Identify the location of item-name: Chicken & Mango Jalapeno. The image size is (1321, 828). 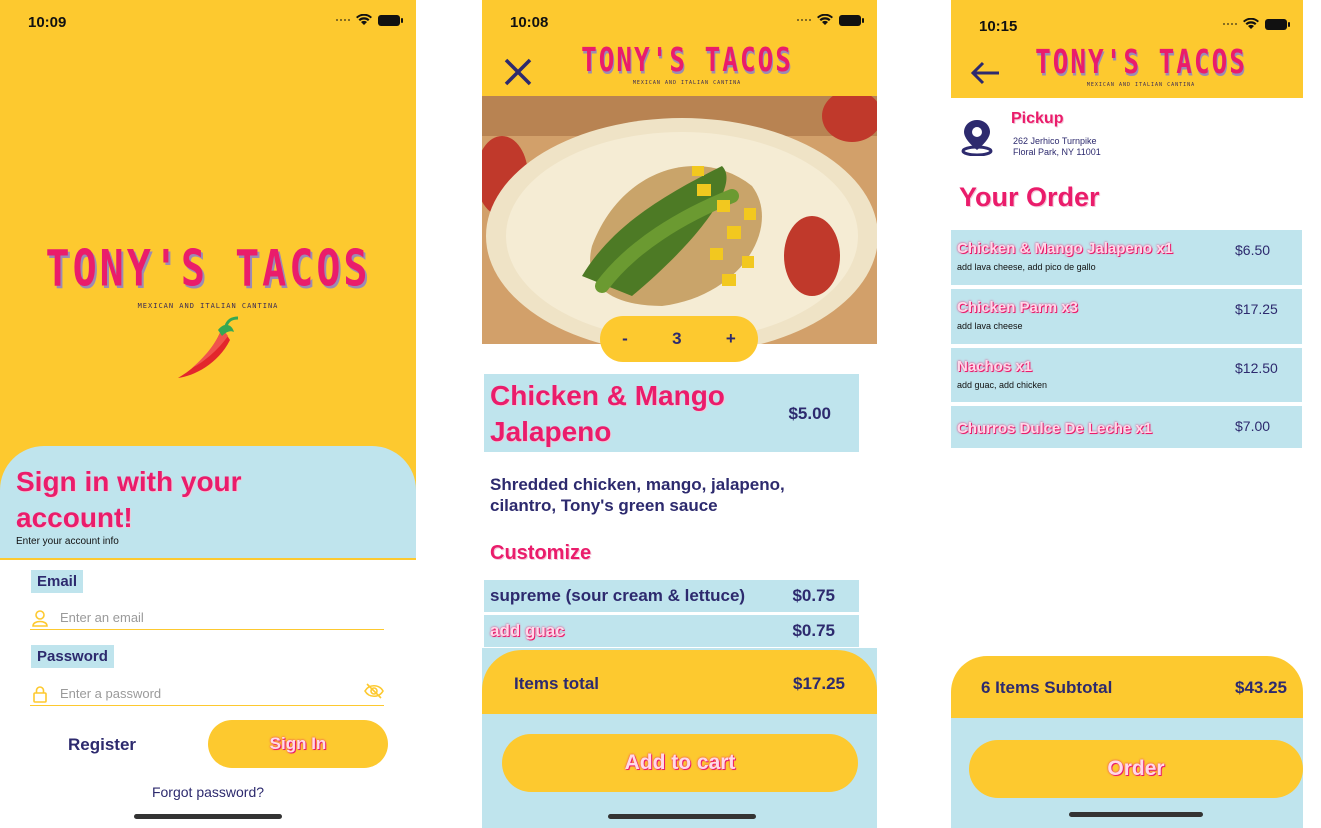
(607, 413).